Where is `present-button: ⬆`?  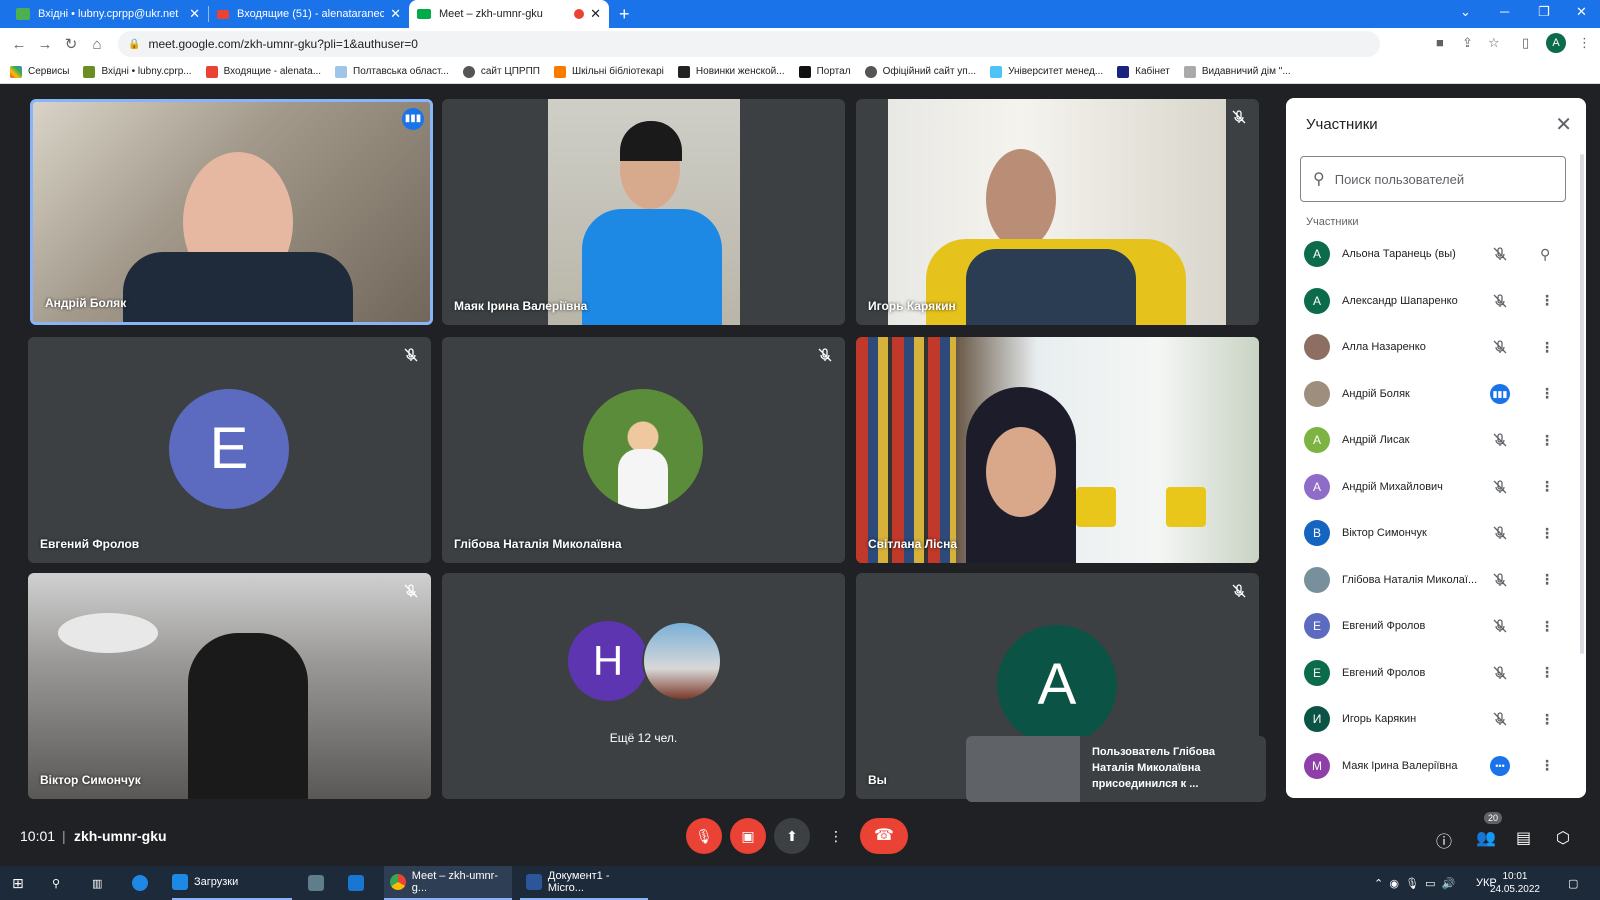 present-button: ⬆ is located at coordinates (792, 836).